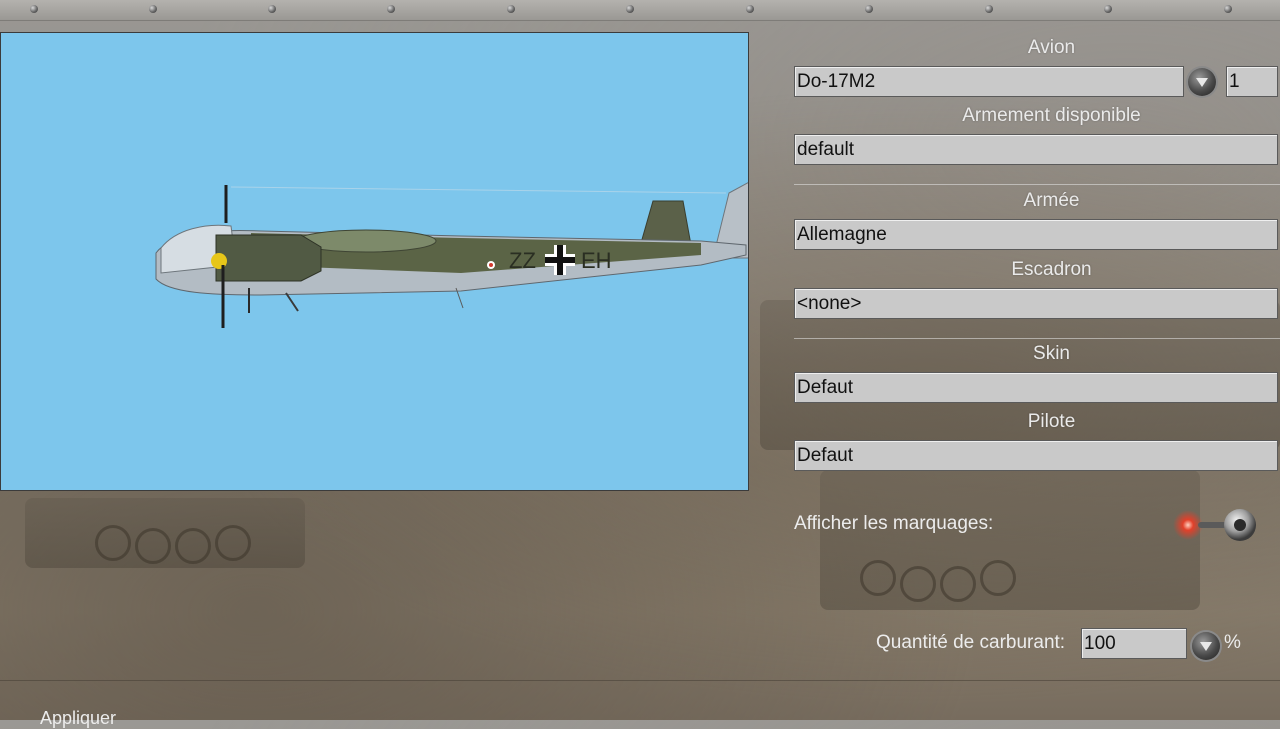 The image size is (1280, 729). What do you see at coordinates (989, 81) in the screenshot?
I see `avion-field: Do-17M2` at bounding box center [989, 81].